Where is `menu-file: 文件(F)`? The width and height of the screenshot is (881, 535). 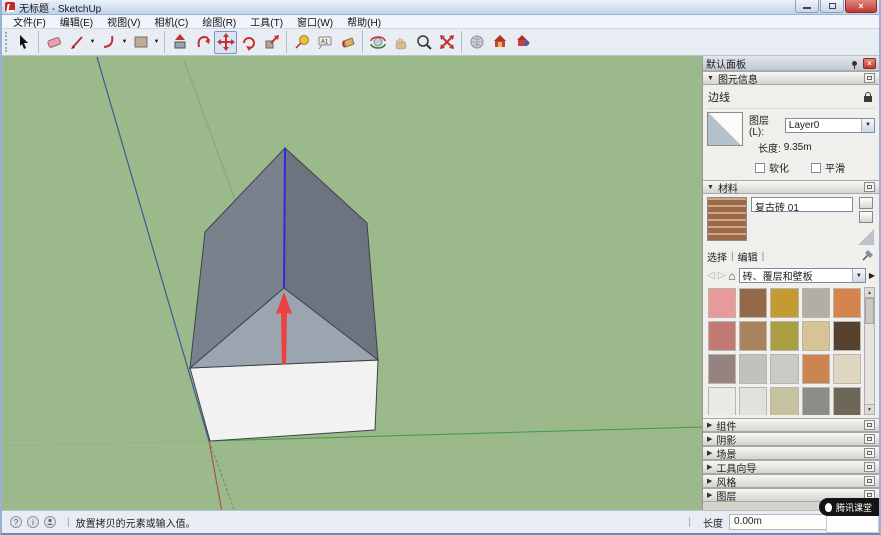 menu-file: 文件(F) is located at coordinates (29, 21).